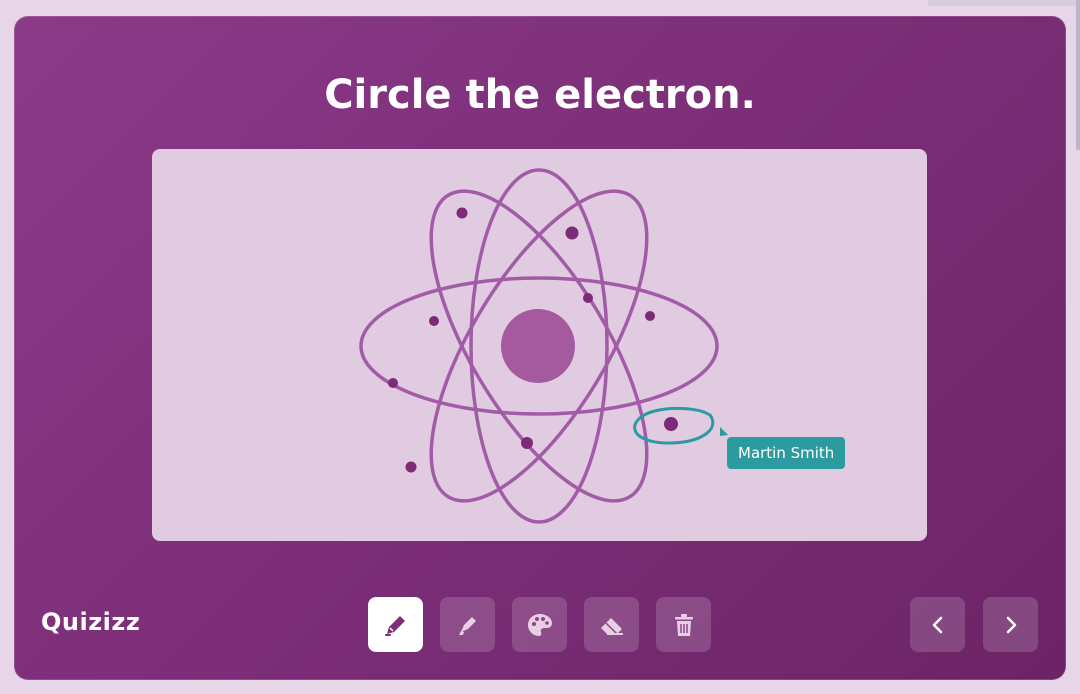 The image size is (1080, 694). I want to click on highlighter-tool-button, so click(467, 624).